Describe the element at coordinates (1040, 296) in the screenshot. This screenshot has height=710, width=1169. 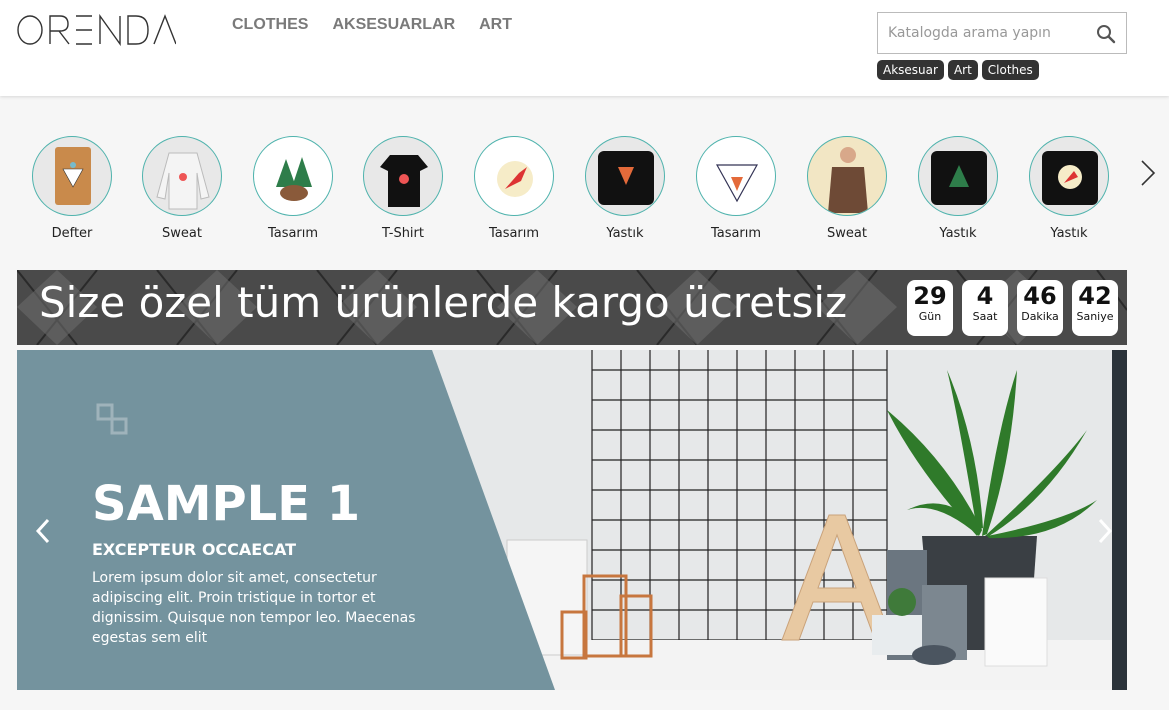
I see `countdown-value: 46` at that location.